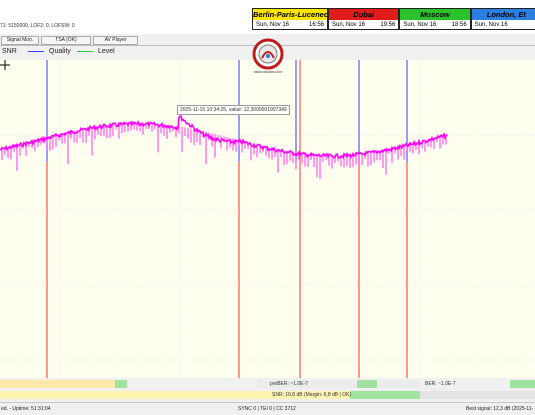  I want to click on clock-city: London, Et, so click(503, 14).